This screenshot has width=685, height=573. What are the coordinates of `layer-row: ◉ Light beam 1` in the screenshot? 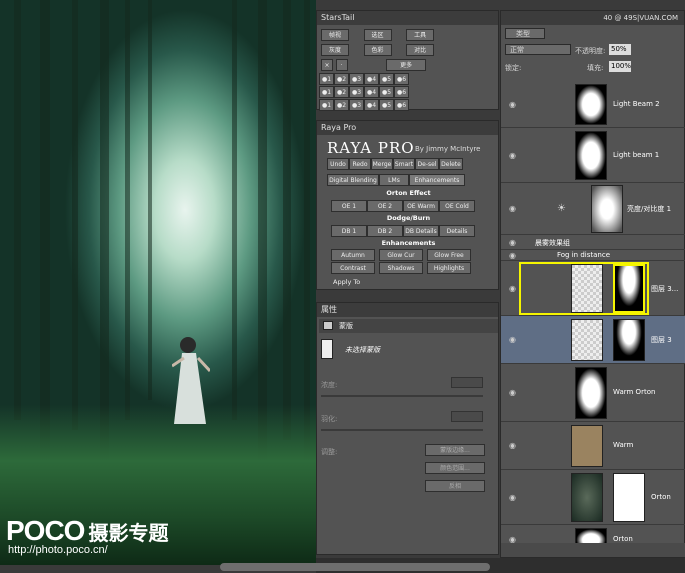 It's located at (593, 155).